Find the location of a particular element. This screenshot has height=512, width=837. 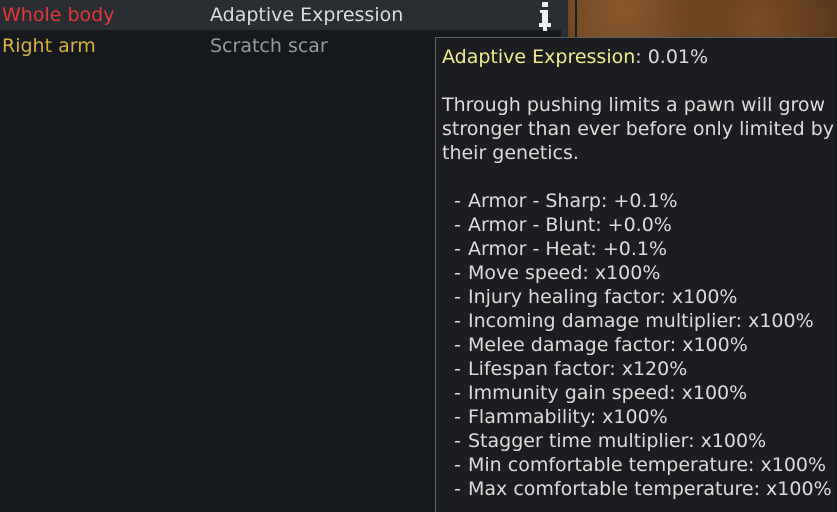

stat-item: - Melee damage factor: x100% is located at coordinates (601, 345).